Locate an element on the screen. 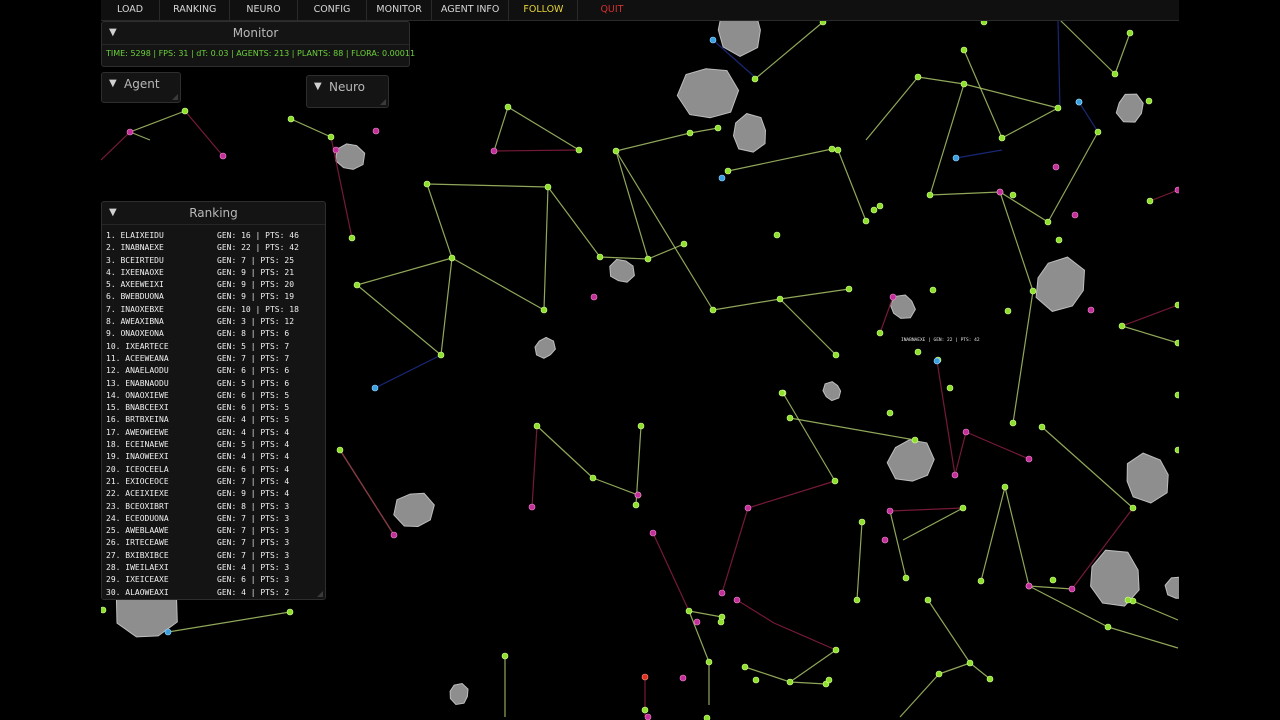  ranking-name: ONAOXEONA is located at coordinates (142, 334).